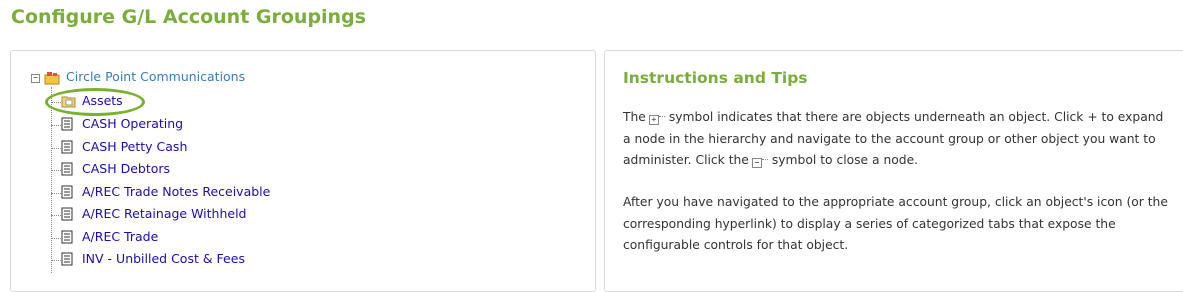 The image size is (1183, 292). Describe the element at coordinates (163, 258) in the screenshot. I see `tree-item-link: INV - Unbilled Cost & Fees` at that location.